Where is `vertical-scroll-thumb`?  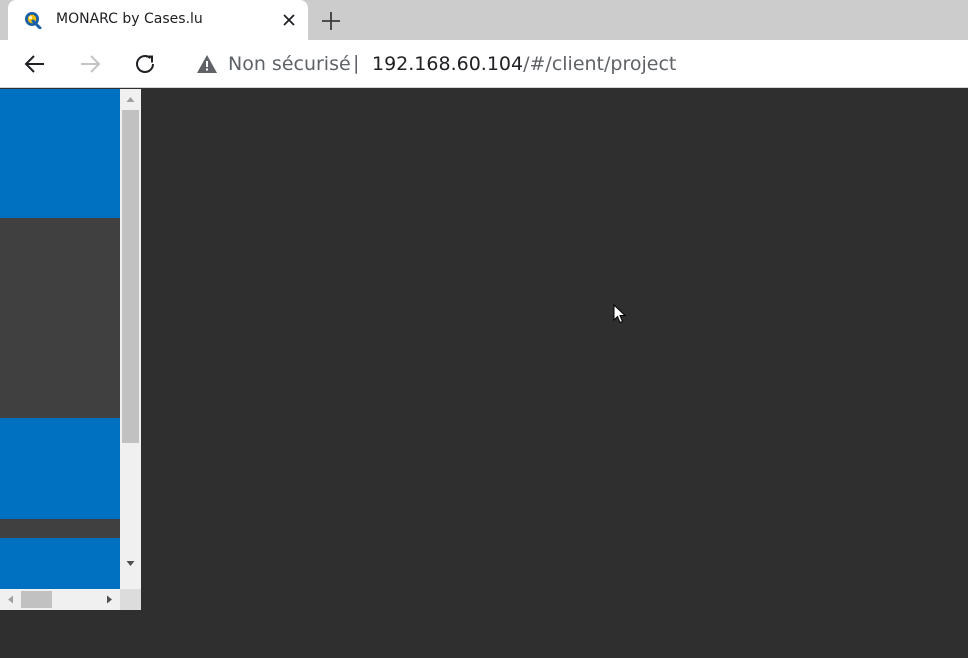
vertical-scroll-thumb is located at coordinates (130, 276).